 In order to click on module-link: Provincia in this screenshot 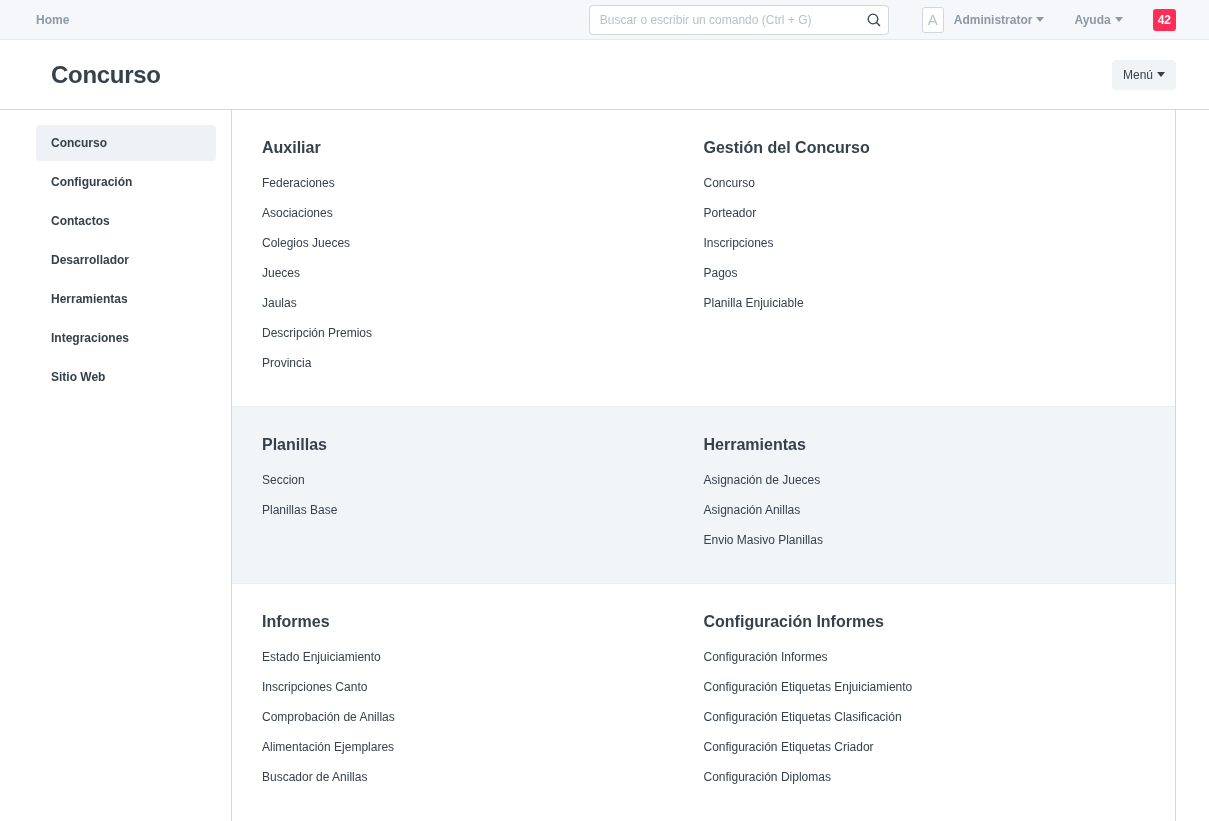, I will do `click(287, 363)`.